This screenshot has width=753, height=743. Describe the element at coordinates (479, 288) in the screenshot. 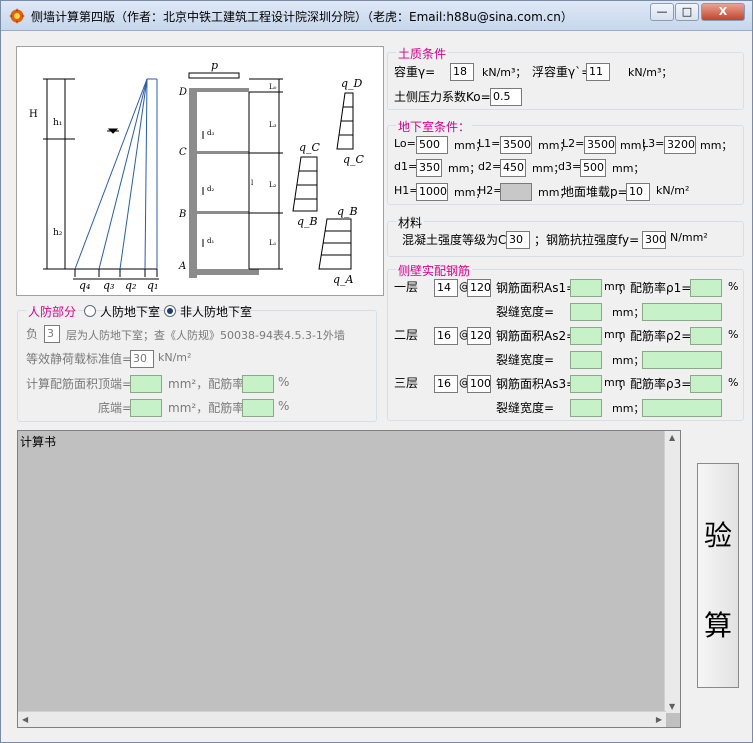

I see `floor1-spacing-input: 120` at that location.